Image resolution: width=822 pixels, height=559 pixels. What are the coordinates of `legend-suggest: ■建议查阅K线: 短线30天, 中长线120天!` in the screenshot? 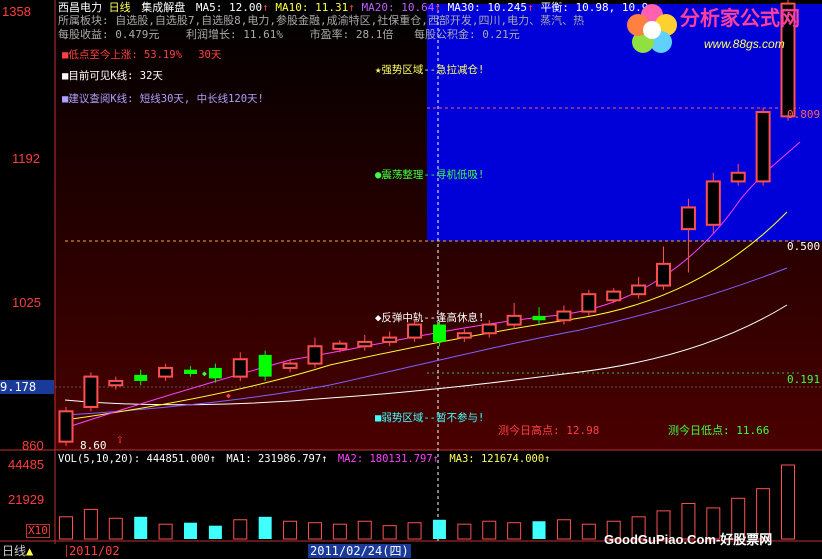 It's located at (163, 99).